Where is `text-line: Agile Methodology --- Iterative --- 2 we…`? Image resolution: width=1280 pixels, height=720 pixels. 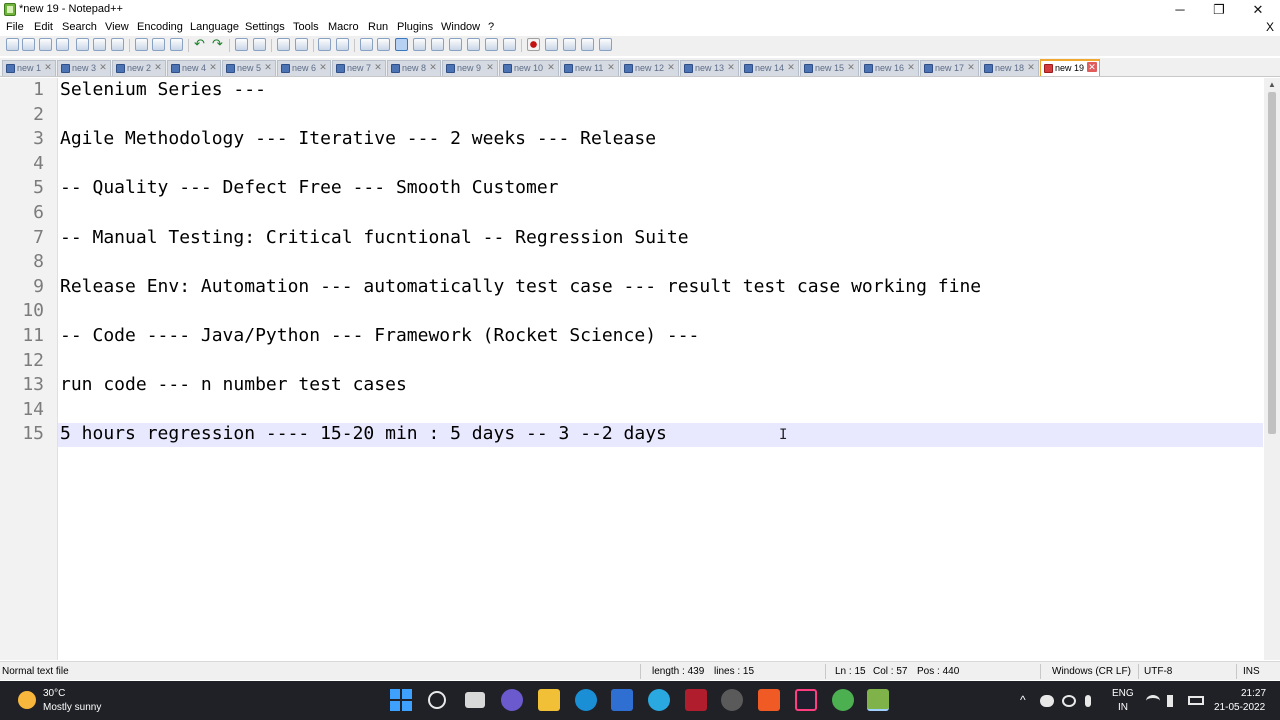
text-line: Agile Methodology --- Iterative --- 2 we… is located at coordinates (358, 139).